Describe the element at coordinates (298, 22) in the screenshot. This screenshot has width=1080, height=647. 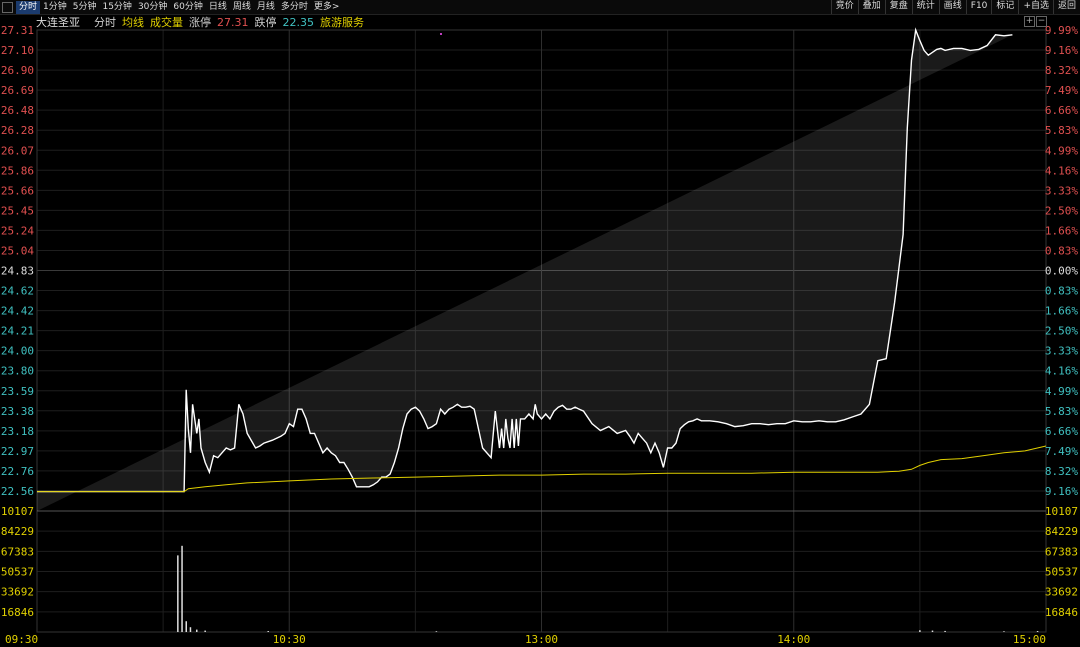
I see `limit-down-value: 22.35` at that location.